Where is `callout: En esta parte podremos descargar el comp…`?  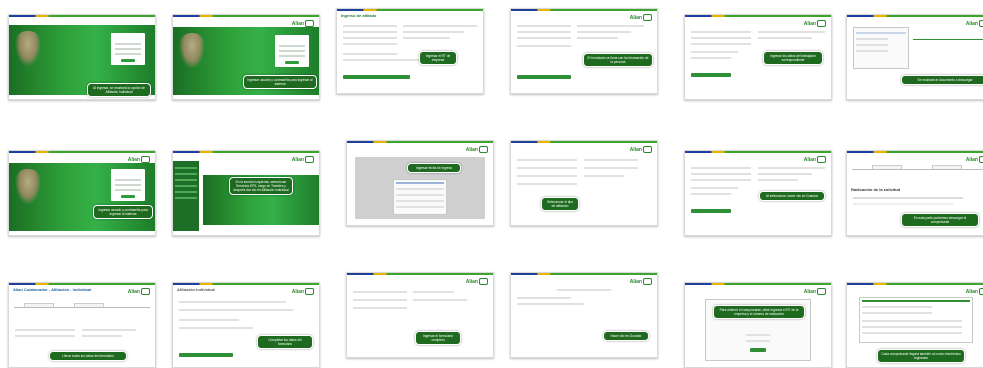 callout: En esta parte podremos descargar el comp… is located at coordinates (940, 220).